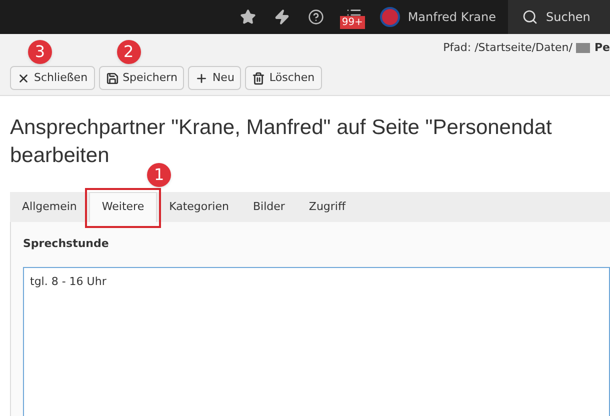 The image size is (610, 416). Describe the element at coordinates (316, 17) in the screenshot. I see `help-icon` at that location.